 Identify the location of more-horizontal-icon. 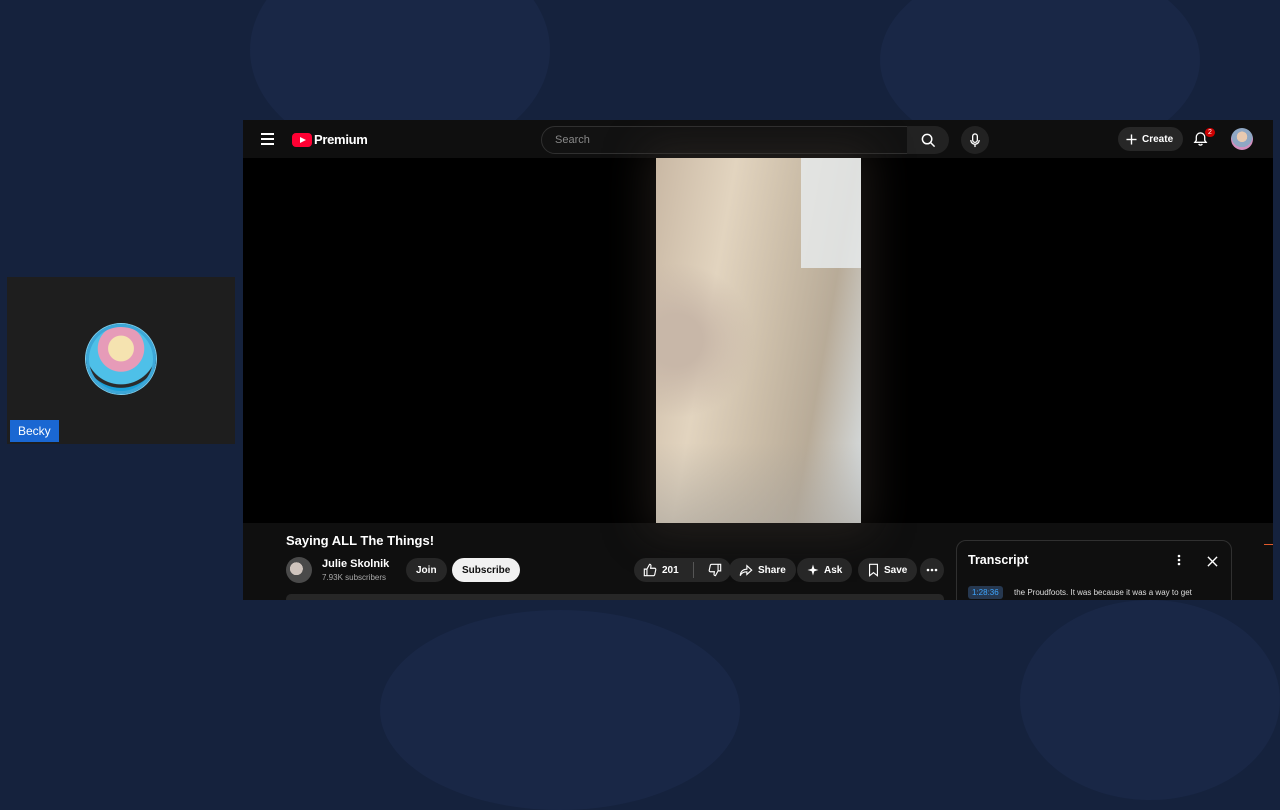
(932, 570).